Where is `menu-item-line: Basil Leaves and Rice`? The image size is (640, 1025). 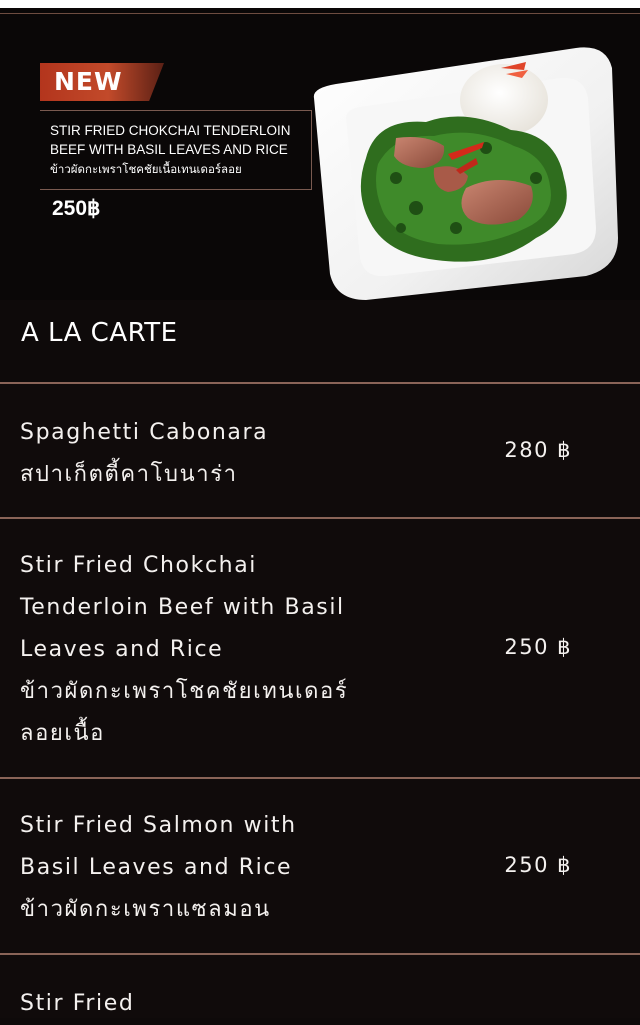
menu-item-line: Basil Leaves and Rice is located at coordinates (156, 867).